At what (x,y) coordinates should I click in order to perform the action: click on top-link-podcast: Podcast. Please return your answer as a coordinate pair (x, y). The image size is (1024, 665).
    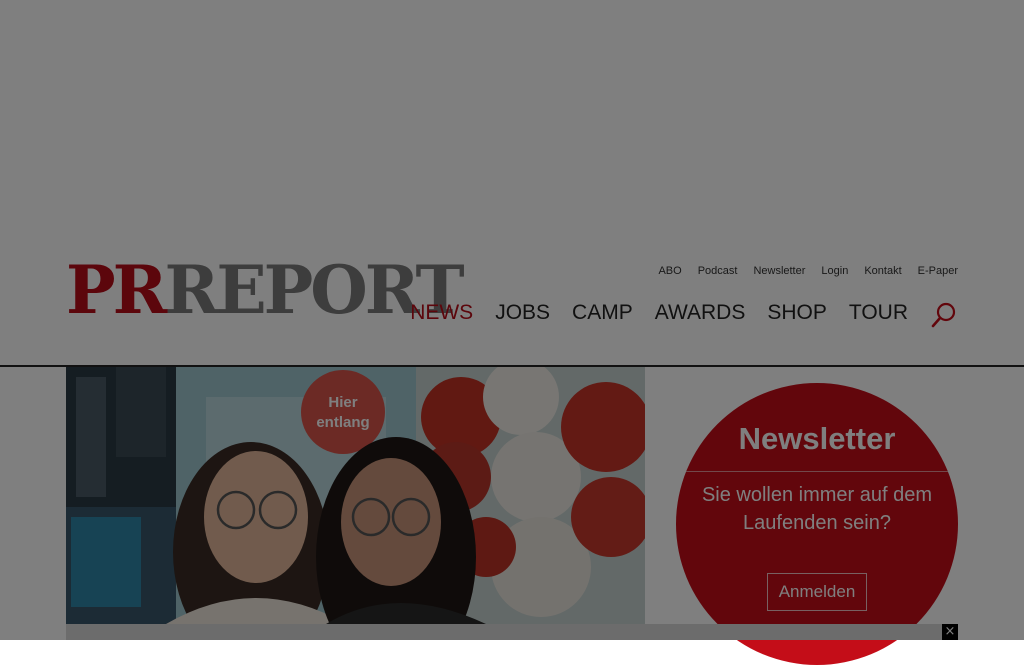
    Looking at the image, I should click on (718, 271).